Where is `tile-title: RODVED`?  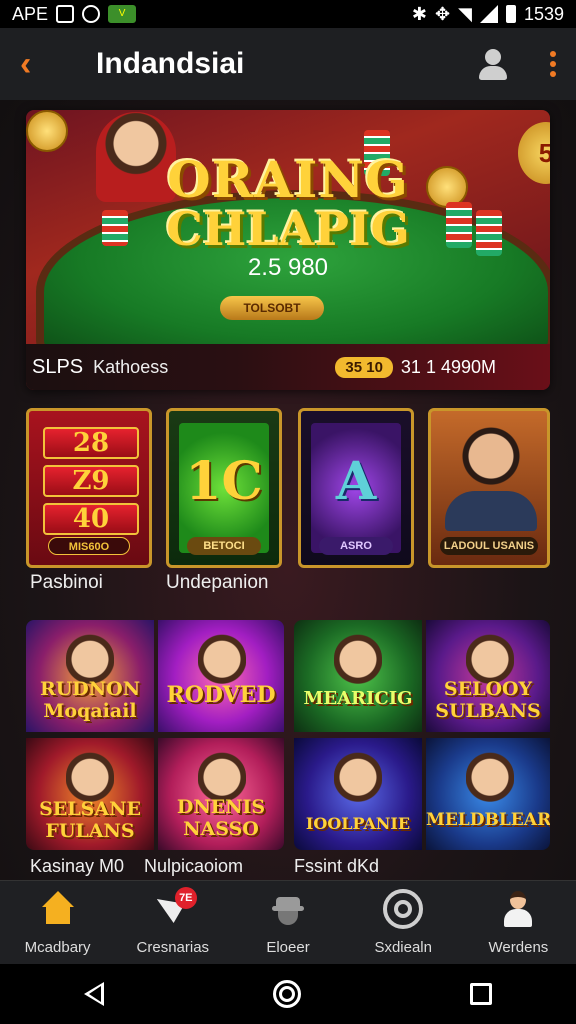 tile-title: RODVED is located at coordinates (221, 695).